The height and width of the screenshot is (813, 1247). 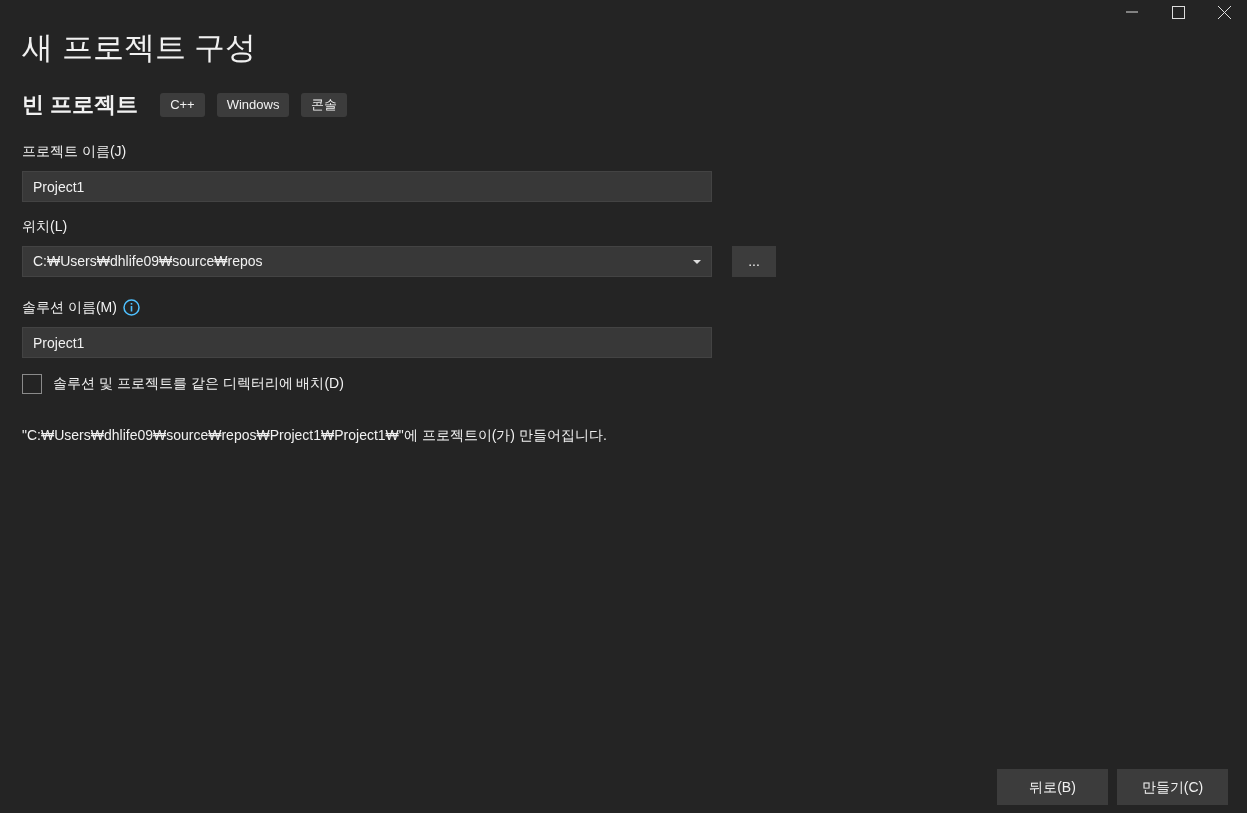 I want to click on tag: 콘솔, so click(x=324, y=104).